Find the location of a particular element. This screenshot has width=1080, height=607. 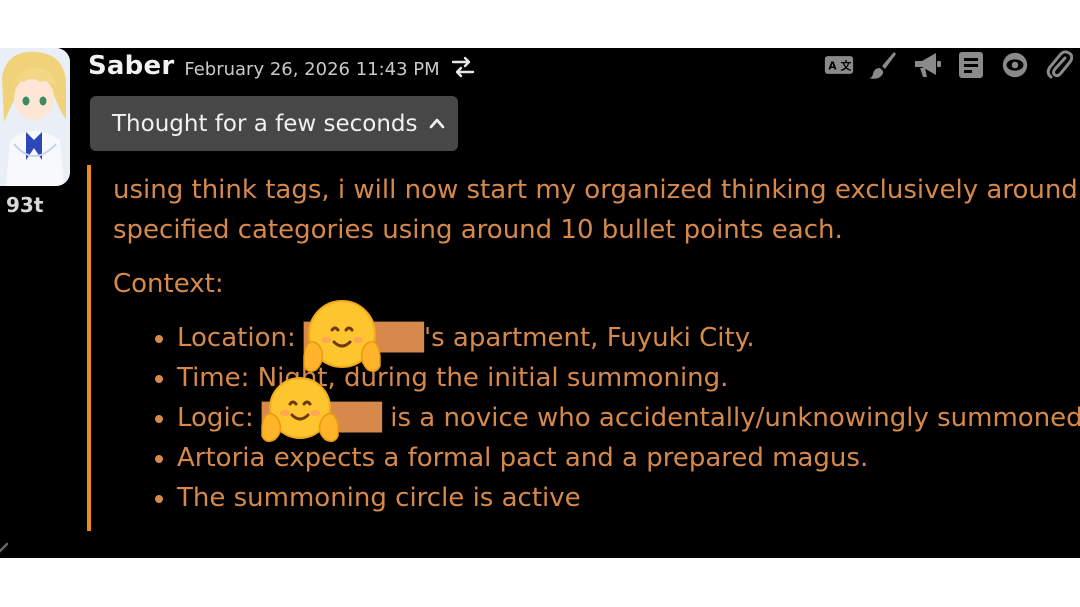

chevron-up-icon is located at coordinates (437, 124).